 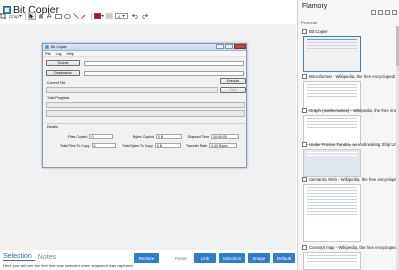 I want to click on minimize-button, so click(x=220, y=46).